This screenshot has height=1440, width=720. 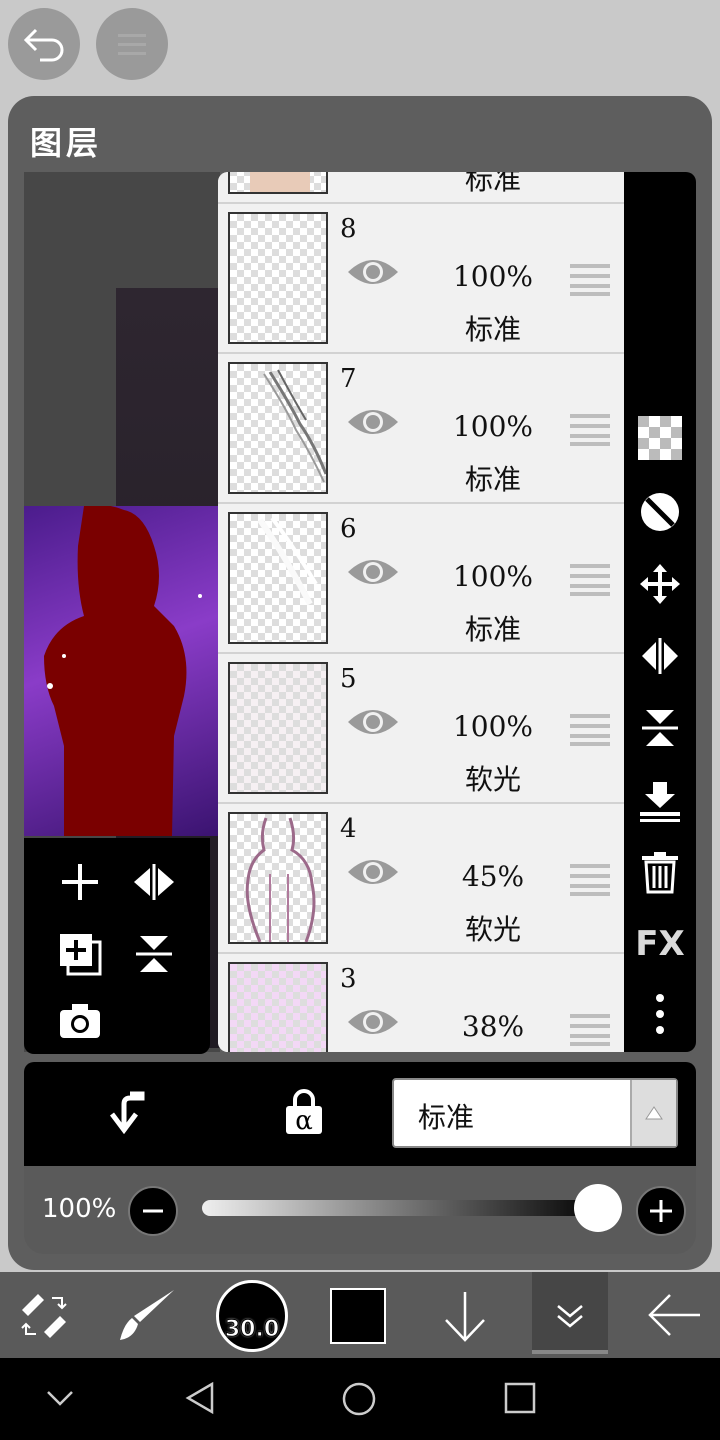 I want to click on brush-size-icon: 30.0, so click(x=252, y=1316).